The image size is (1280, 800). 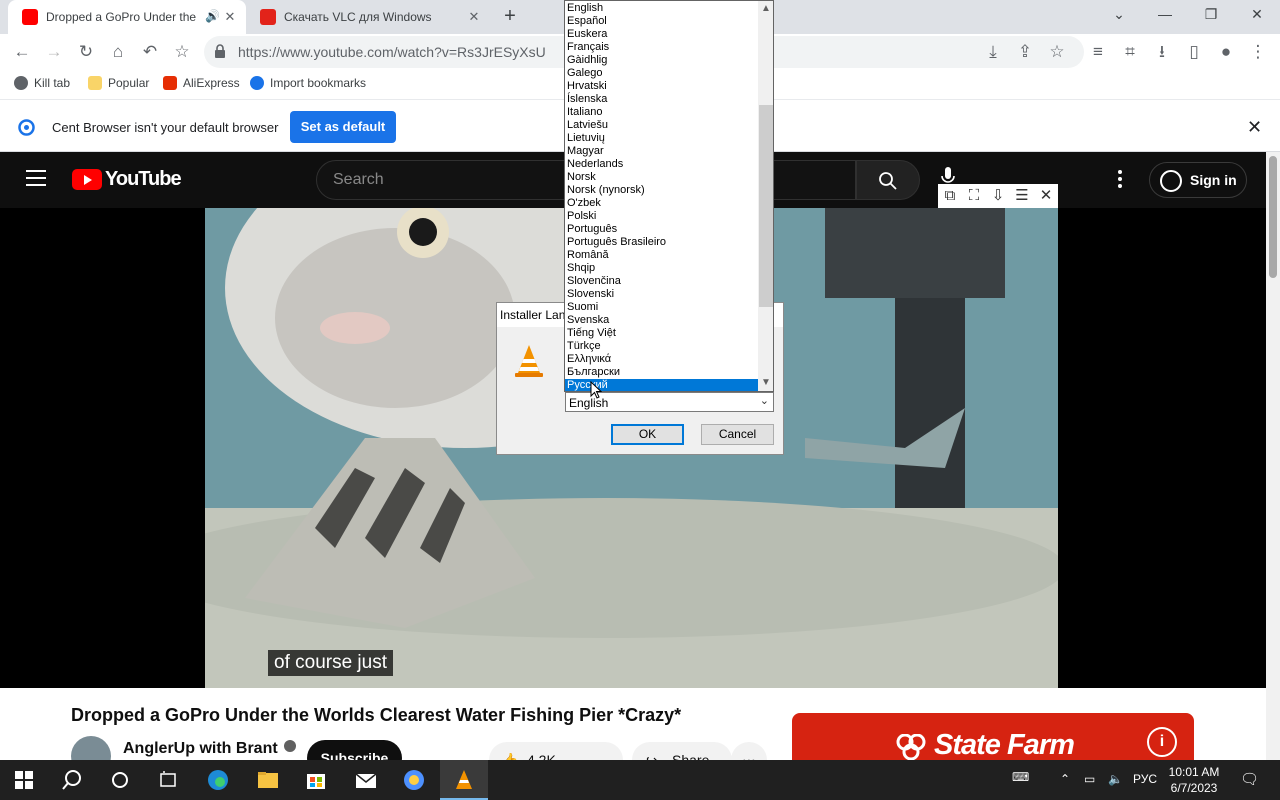 What do you see at coordinates (308, 83) in the screenshot?
I see `bookmark-import: Import bookmarks` at bounding box center [308, 83].